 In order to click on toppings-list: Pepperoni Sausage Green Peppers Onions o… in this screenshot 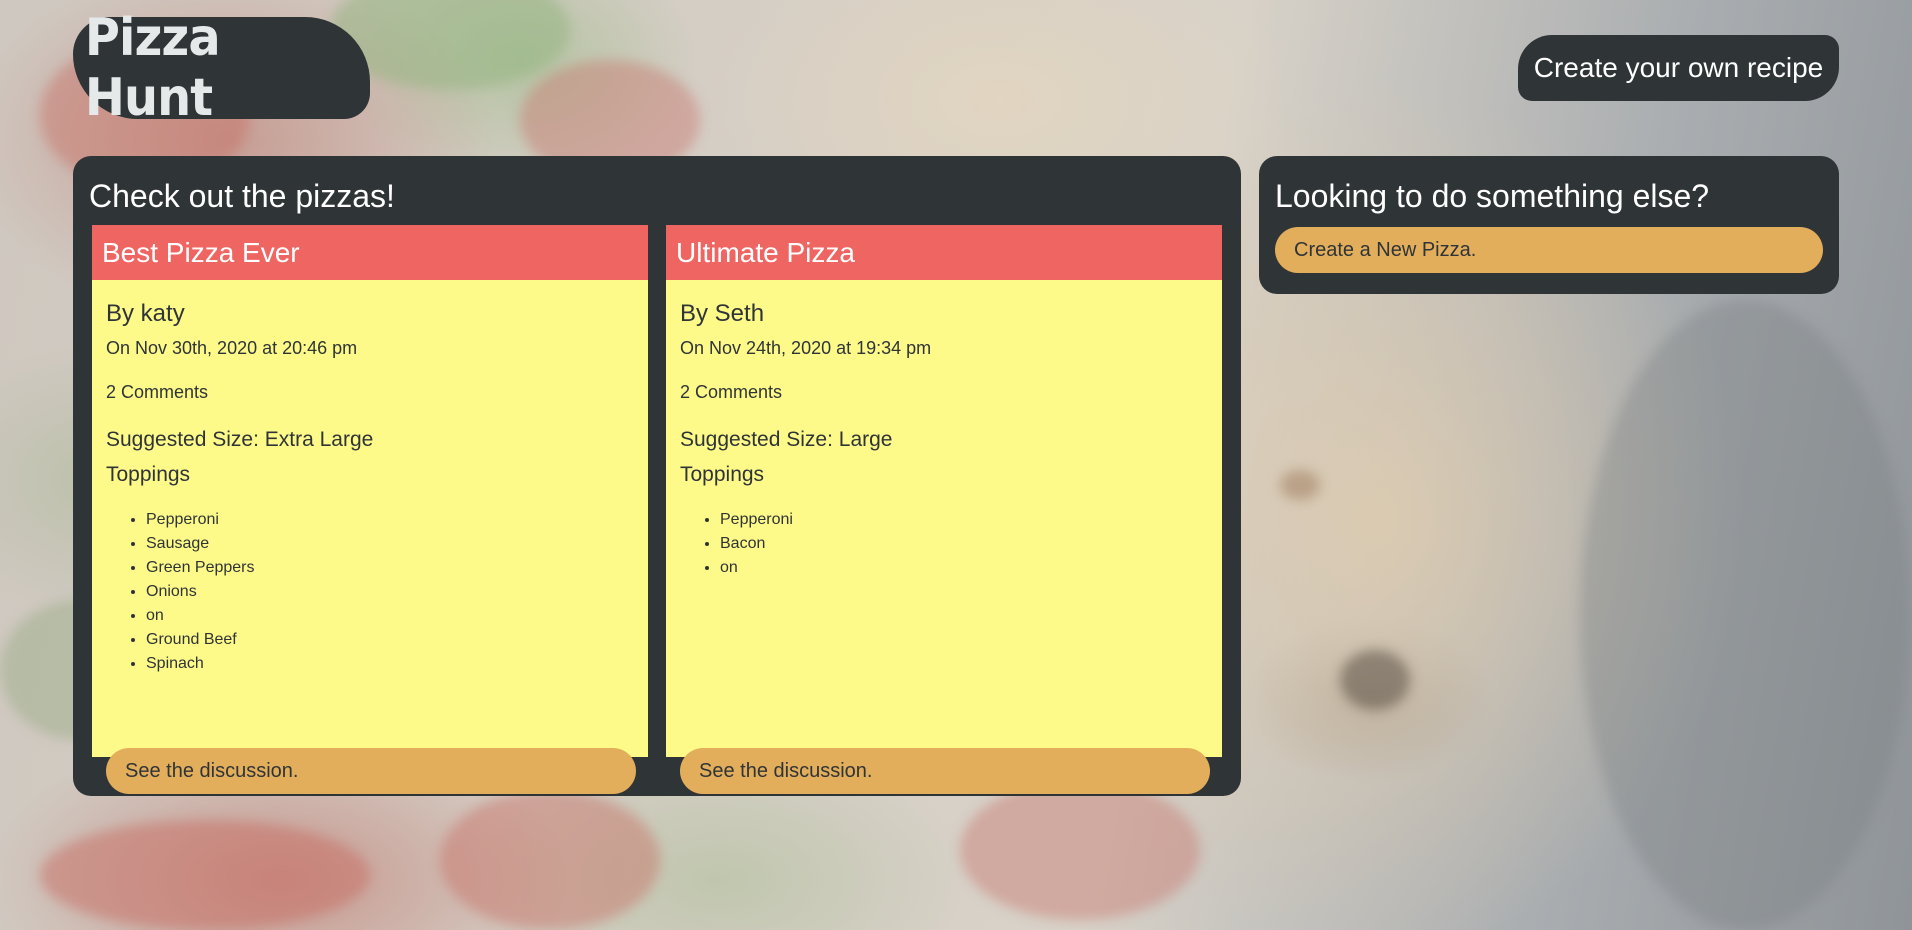, I will do `click(180, 592)`.